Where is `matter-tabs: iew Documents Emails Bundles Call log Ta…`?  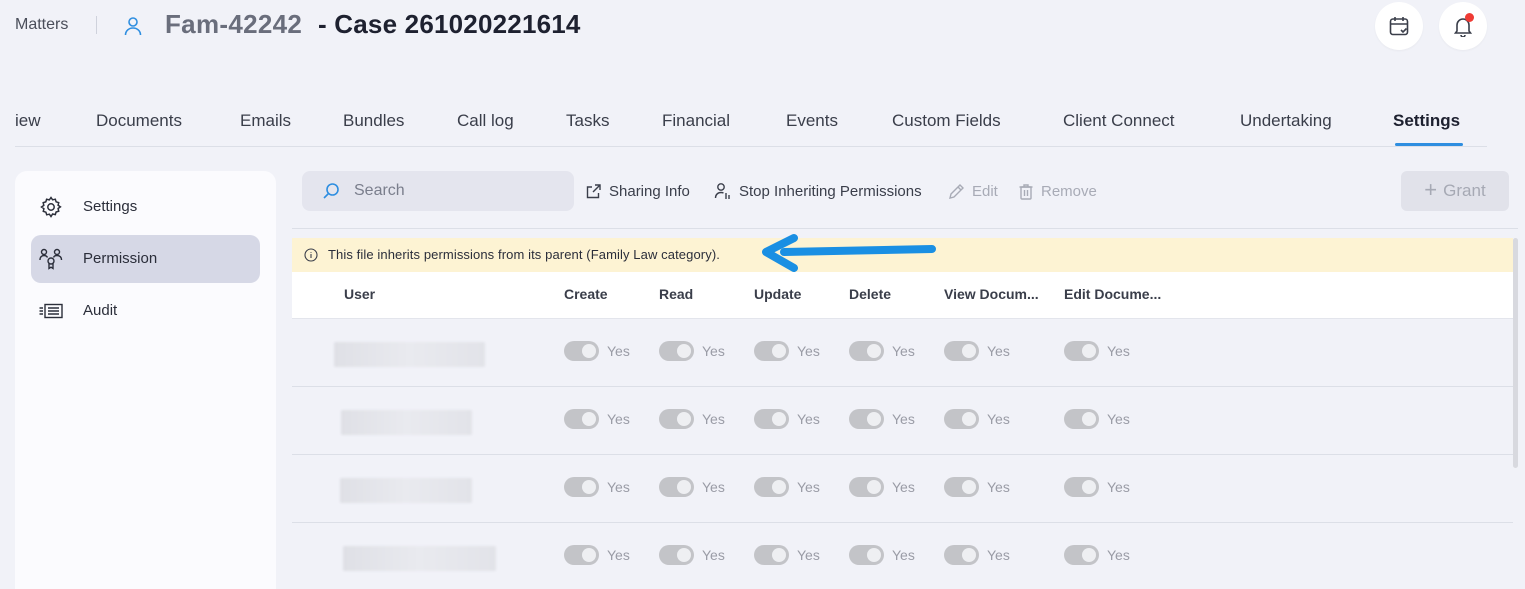
matter-tabs: iew Documents Emails Bundles Call log Ta… is located at coordinates (751, 121).